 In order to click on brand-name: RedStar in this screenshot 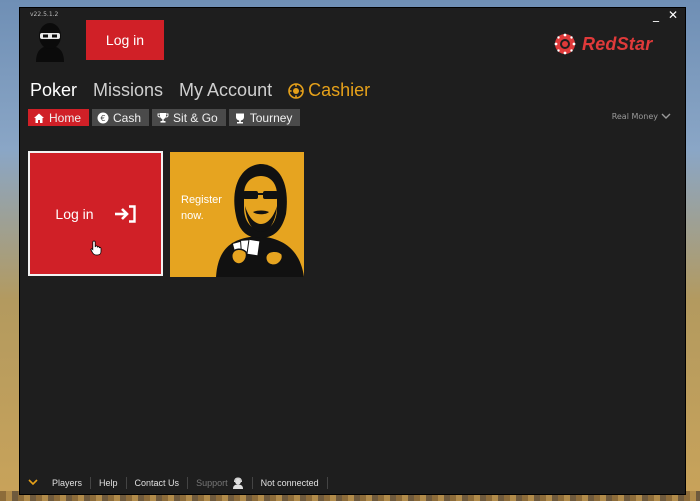, I will do `click(617, 43)`.